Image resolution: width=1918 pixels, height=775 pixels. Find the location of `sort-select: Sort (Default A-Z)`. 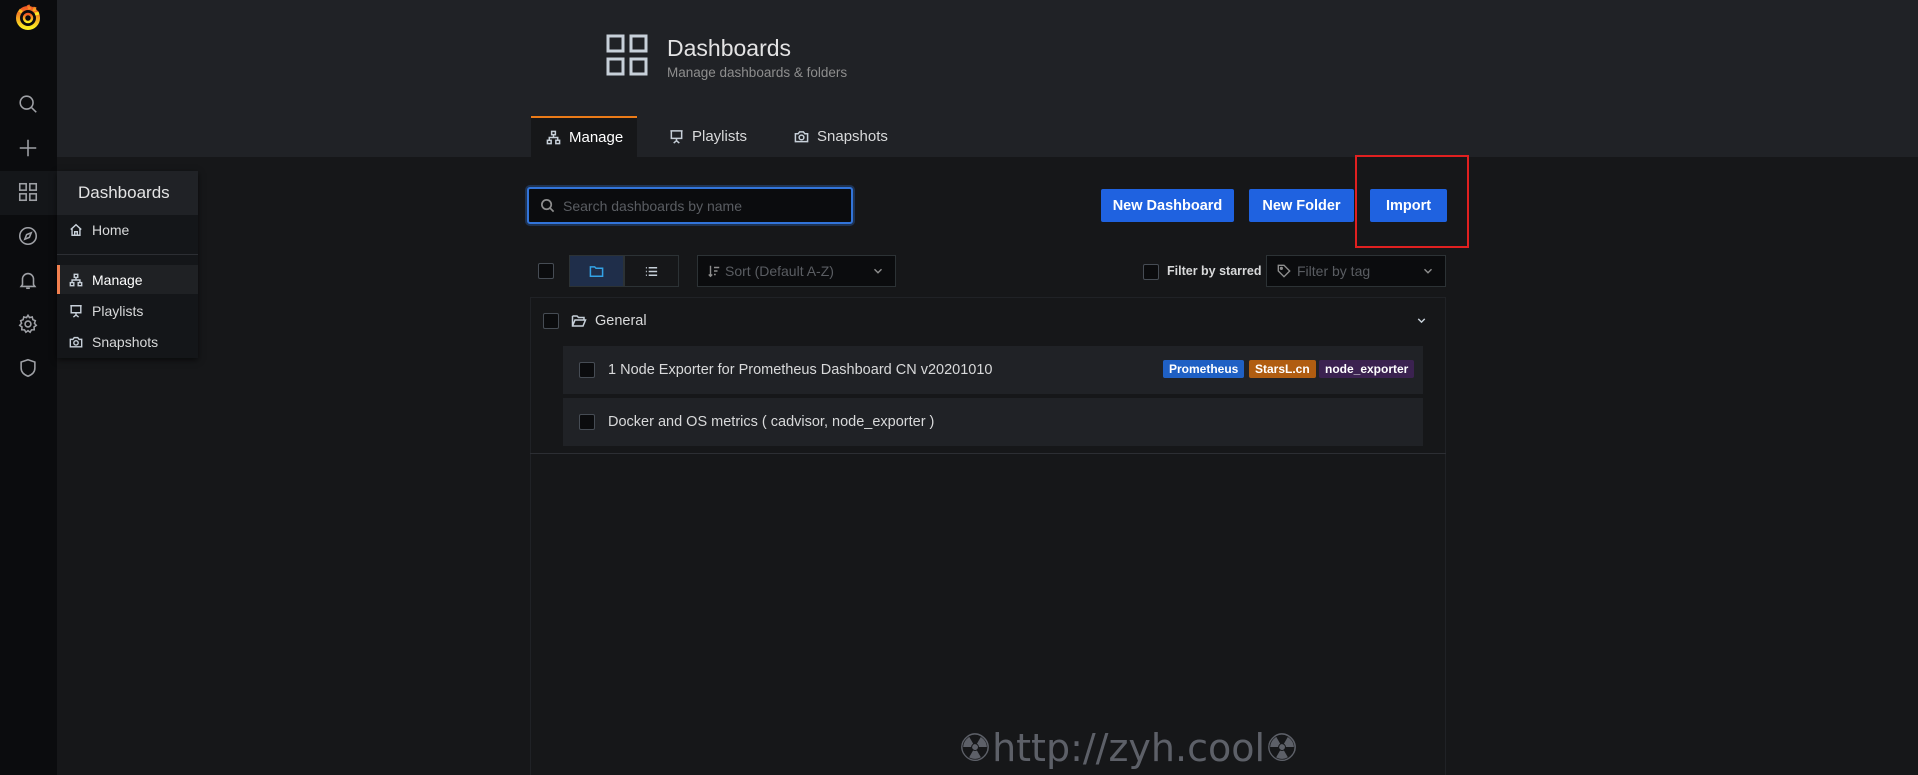

sort-select: Sort (Default A-Z) is located at coordinates (796, 271).